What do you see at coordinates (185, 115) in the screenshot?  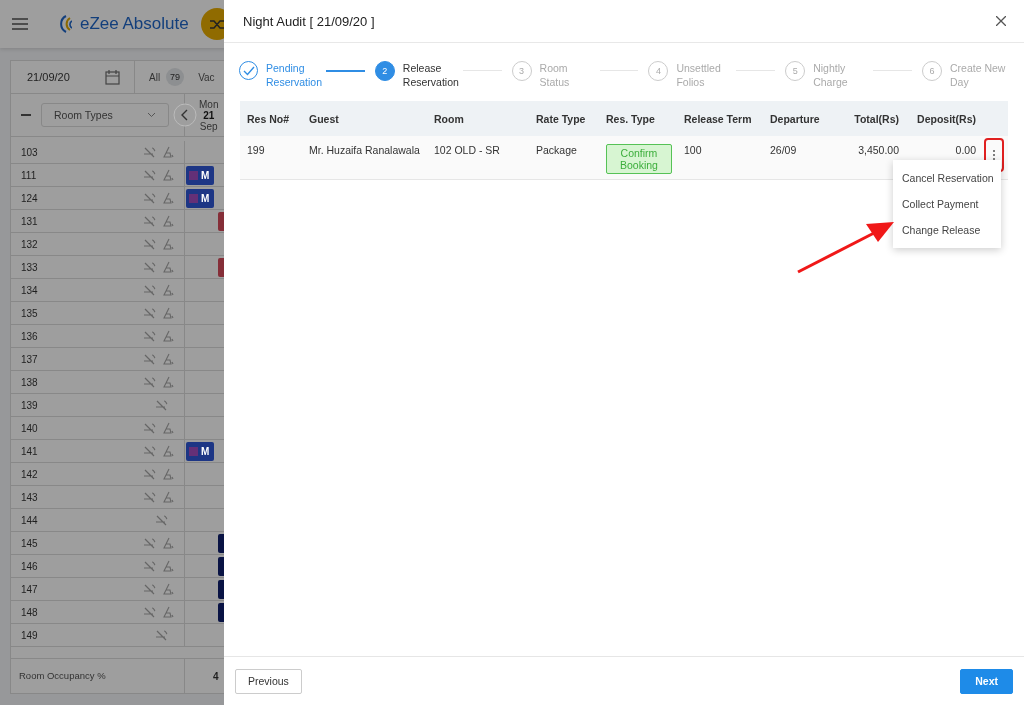 I see `previous-icon` at bounding box center [185, 115].